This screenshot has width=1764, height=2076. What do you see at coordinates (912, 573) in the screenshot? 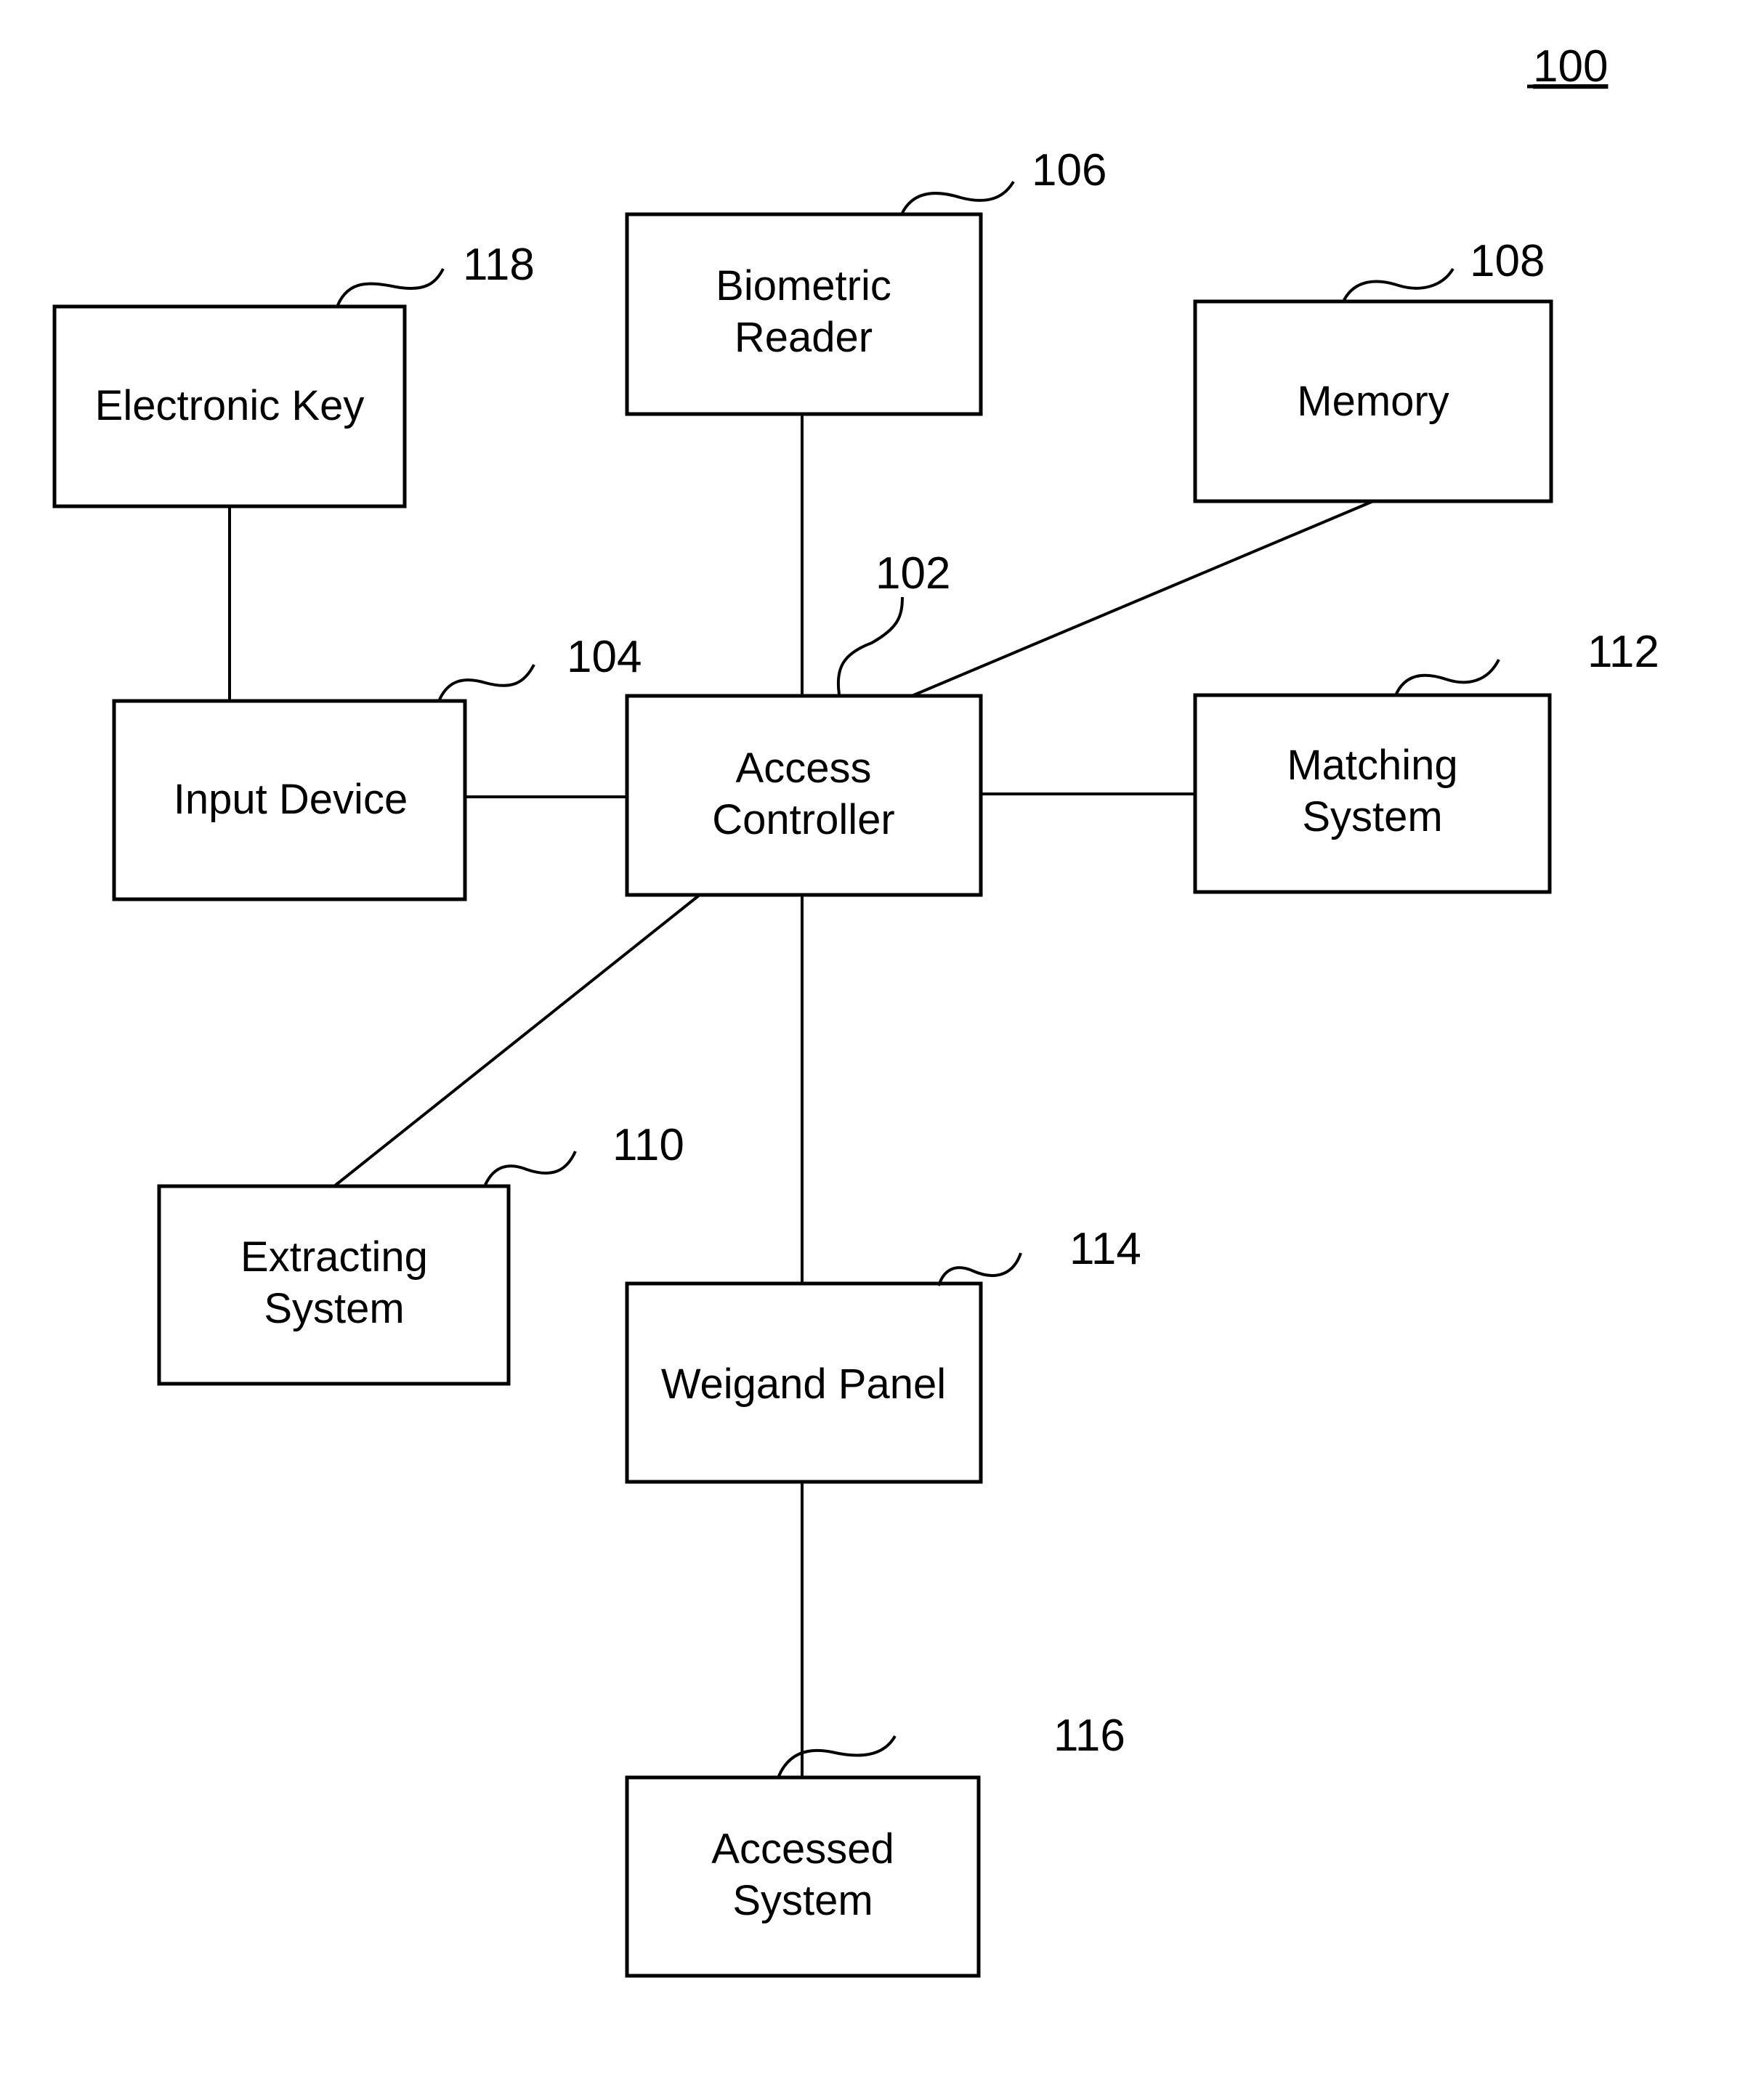
I see `ref-label-102: 102` at bounding box center [912, 573].